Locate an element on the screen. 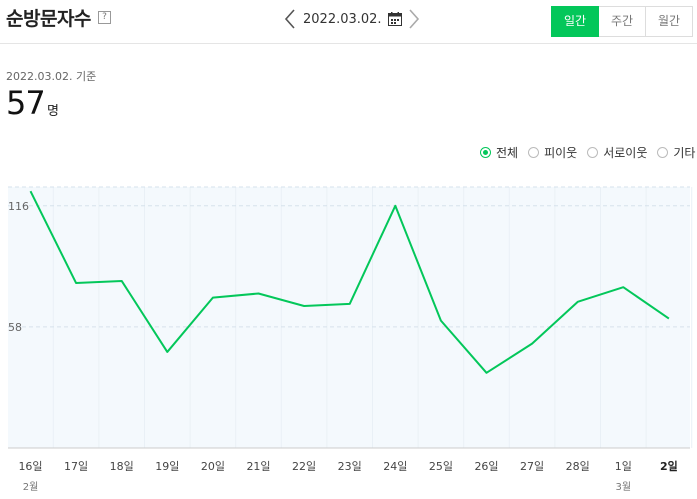  x-month-label: 3월 is located at coordinates (624, 487).